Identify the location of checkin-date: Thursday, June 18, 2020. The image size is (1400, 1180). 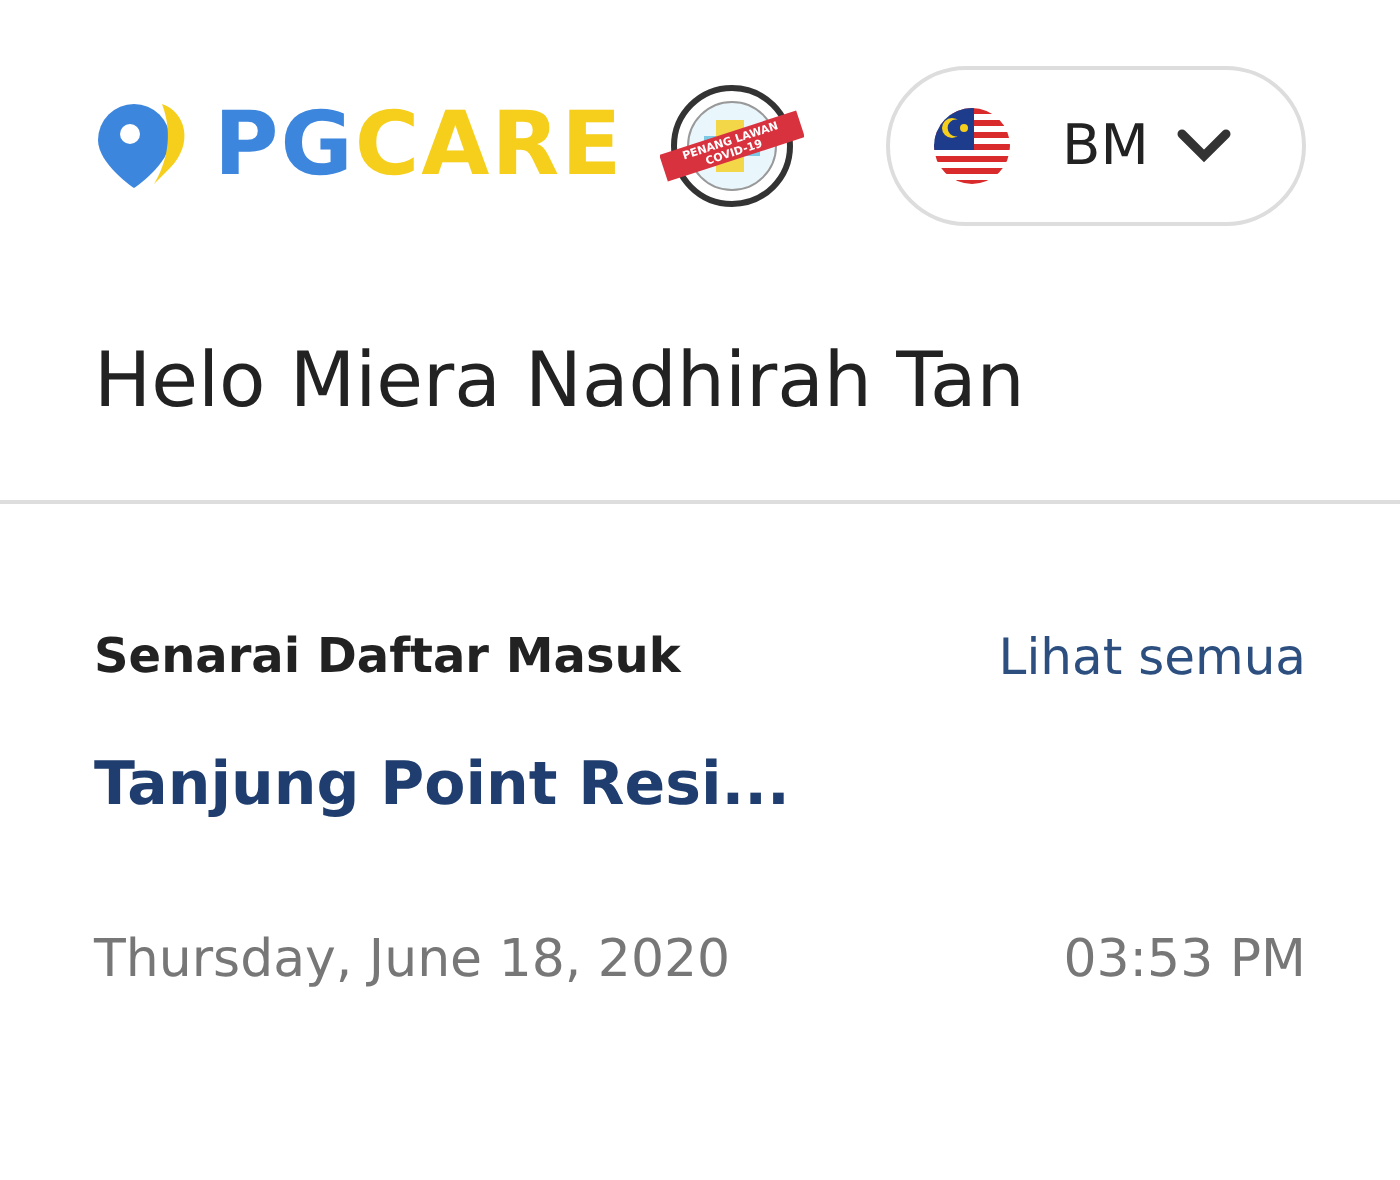
(412, 961).